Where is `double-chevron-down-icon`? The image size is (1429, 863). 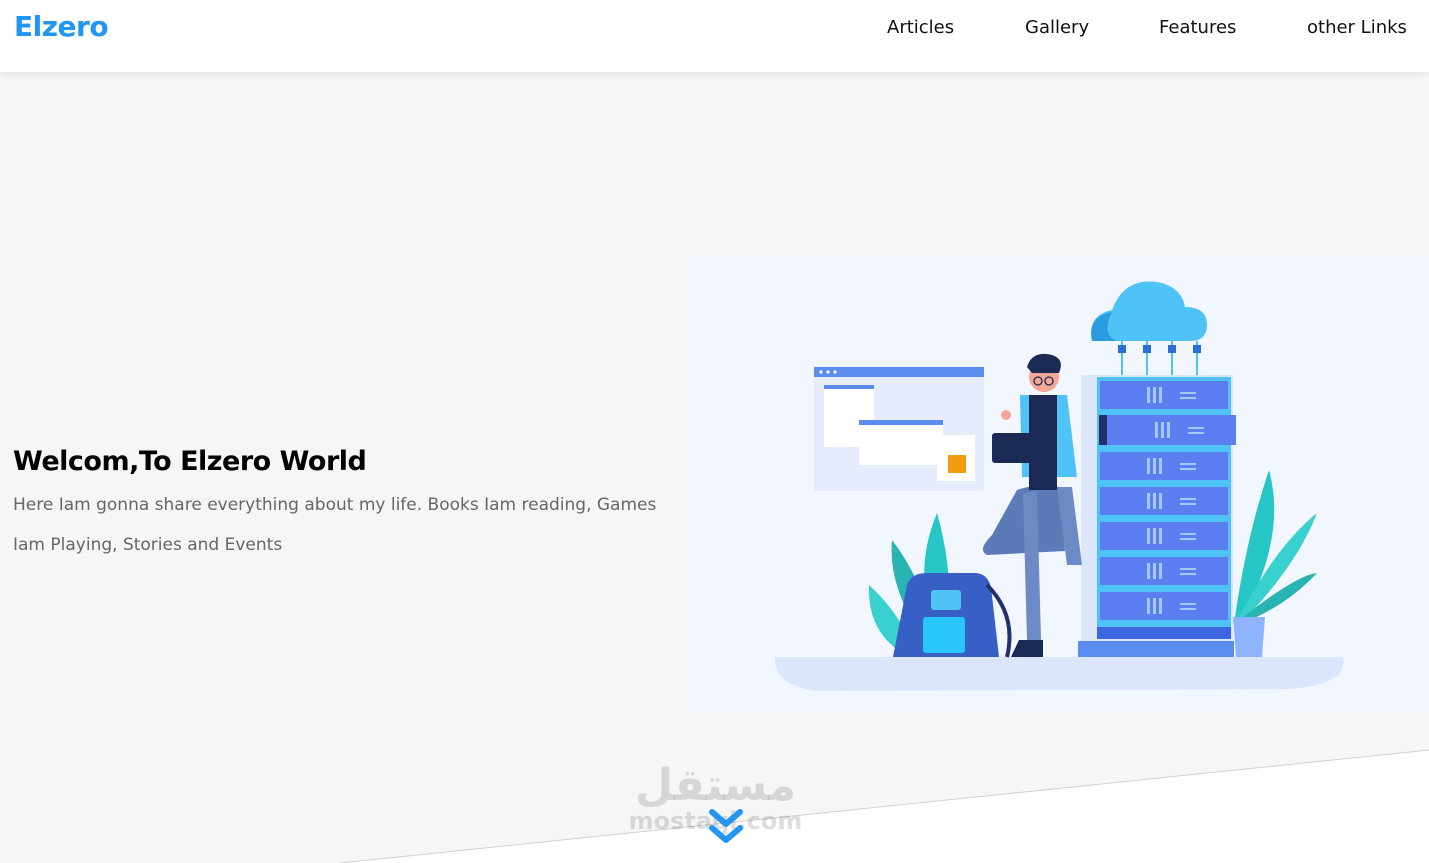 double-chevron-down-icon is located at coordinates (726, 827).